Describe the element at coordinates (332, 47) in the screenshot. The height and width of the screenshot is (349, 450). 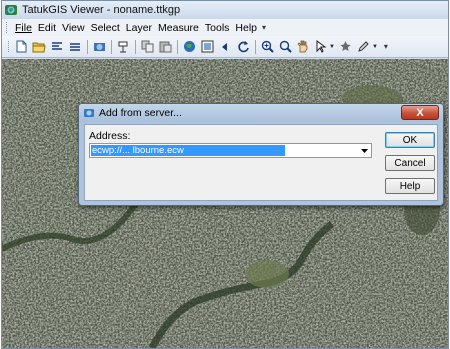
I see `select-dropdown-chevron-icon: ▼` at that location.